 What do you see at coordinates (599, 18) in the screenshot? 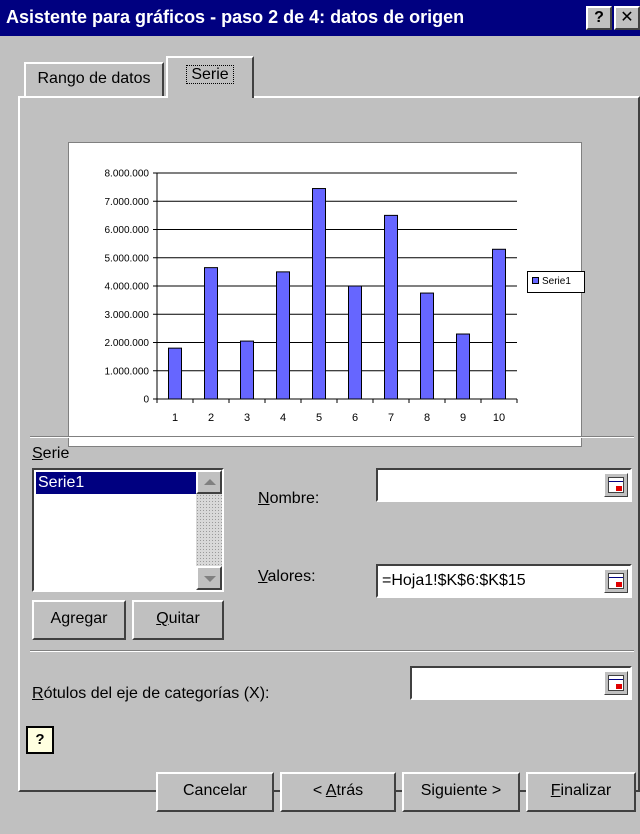
I see `help-title-button: ?` at bounding box center [599, 18].